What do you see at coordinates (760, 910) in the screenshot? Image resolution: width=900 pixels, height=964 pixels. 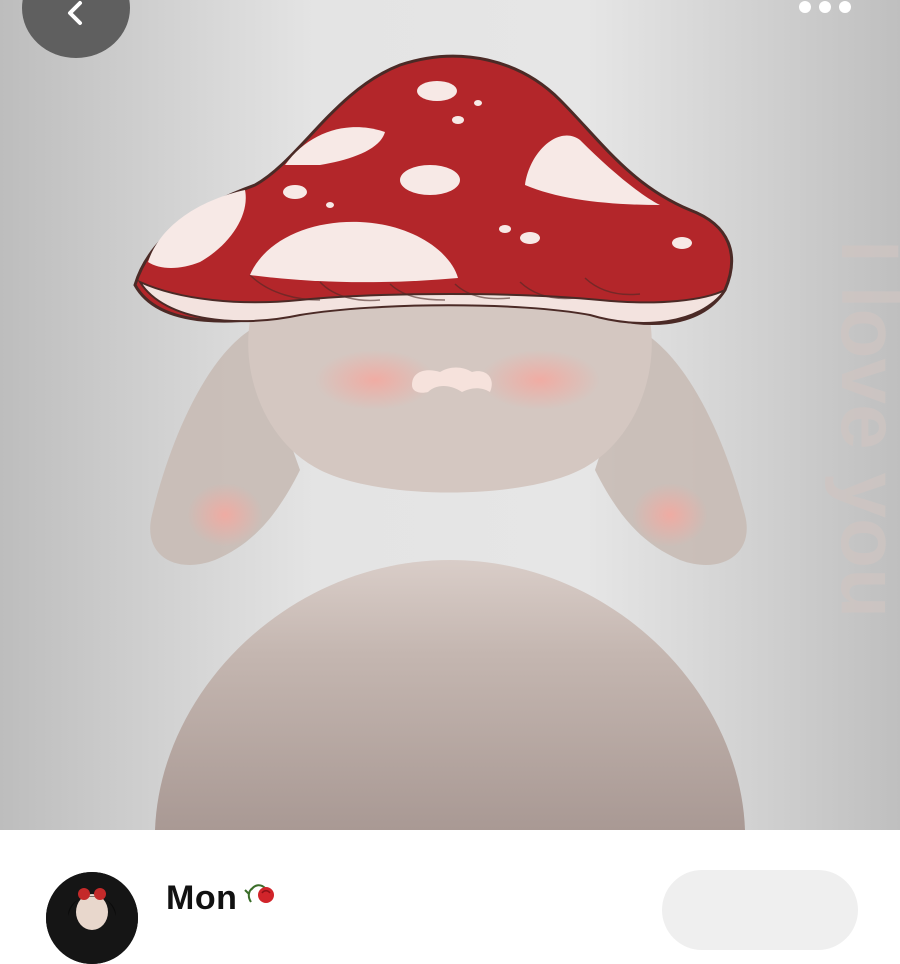 I see `follow-button` at bounding box center [760, 910].